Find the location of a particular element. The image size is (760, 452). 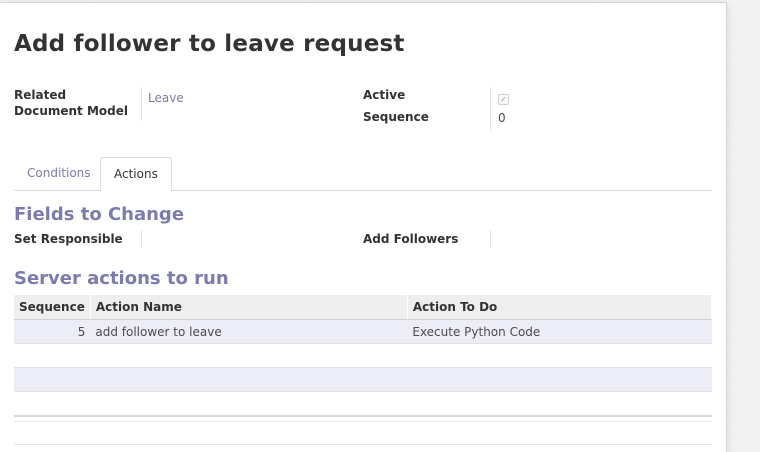

tab-bar: Conditions Actions is located at coordinates (363, 174).